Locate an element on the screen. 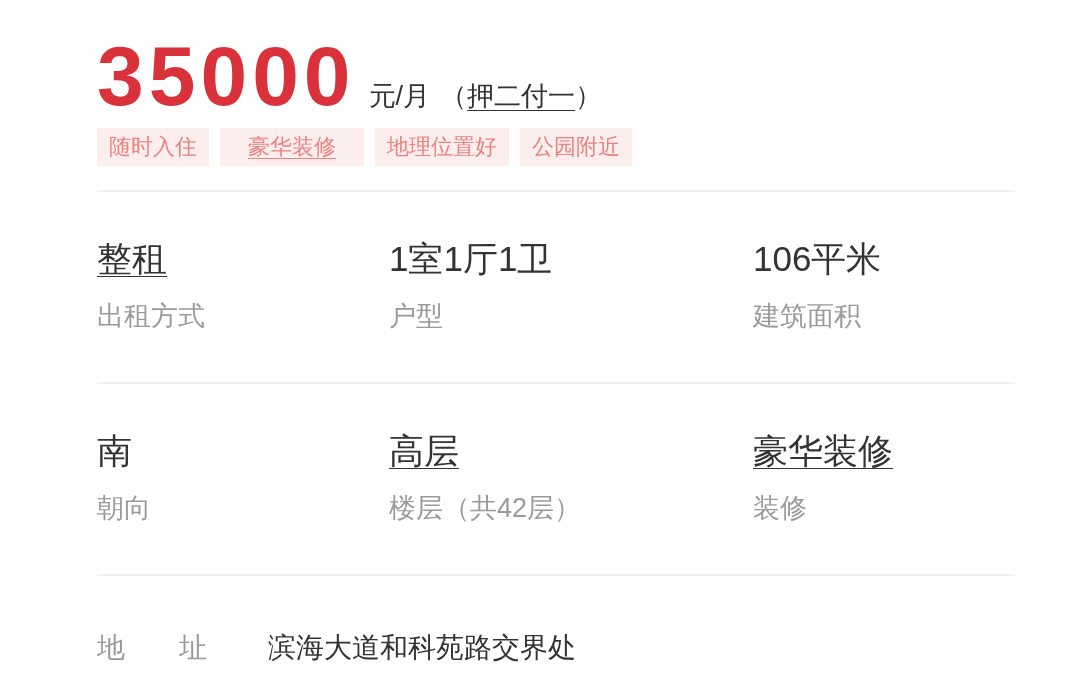 This screenshot has height=692, width=1080. spec-label: 朝向 is located at coordinates (124, 508).